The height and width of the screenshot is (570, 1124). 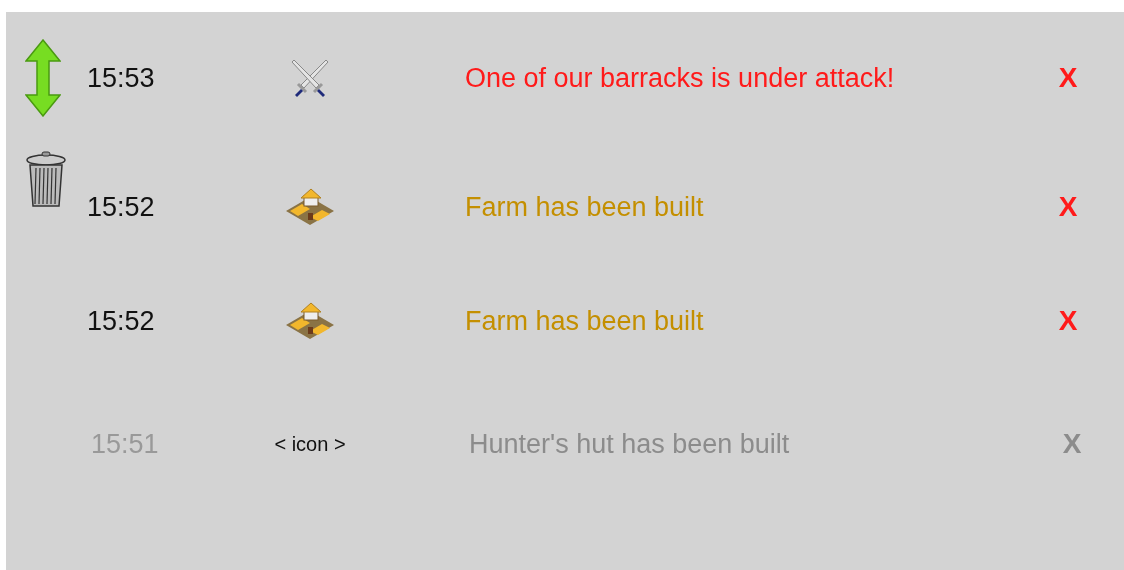 What do you see at coordinates (121, 77) in the screenshot?
I see `message-time: 15:53` at bounding box center [121, 77].